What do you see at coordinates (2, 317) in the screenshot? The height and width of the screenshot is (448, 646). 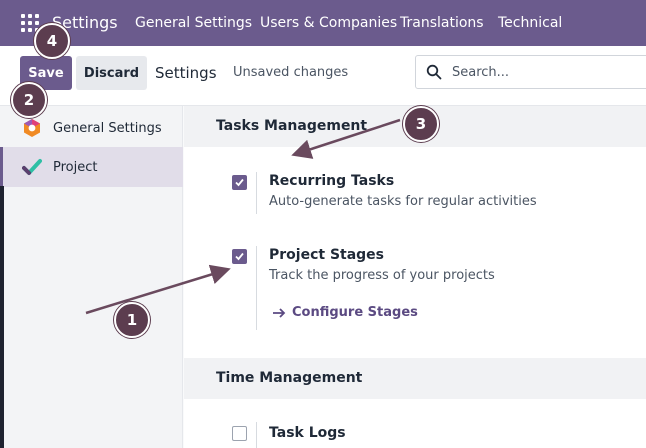 I see `window-edge` at bounding box center [2, 317].